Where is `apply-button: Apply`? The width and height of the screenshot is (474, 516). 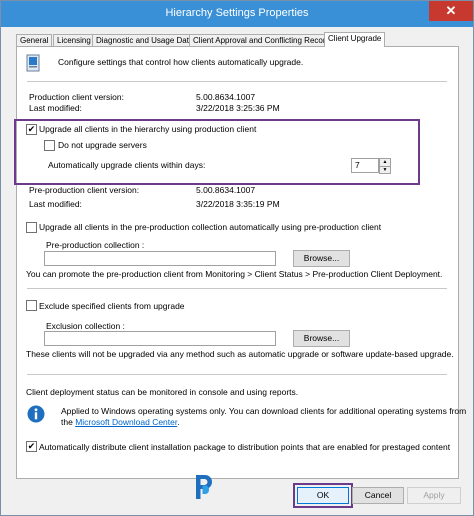
apply-button: Apply is located at coordinates (434, 495).